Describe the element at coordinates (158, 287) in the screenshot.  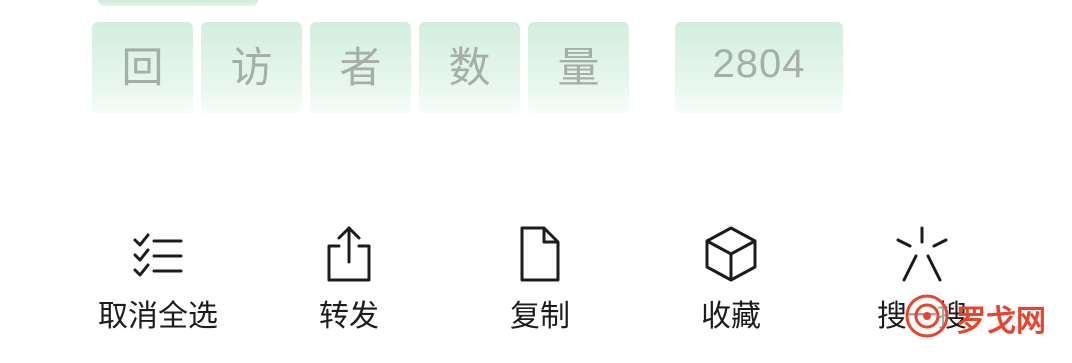
I see `deselect-all-button: 取消全选` at that location.